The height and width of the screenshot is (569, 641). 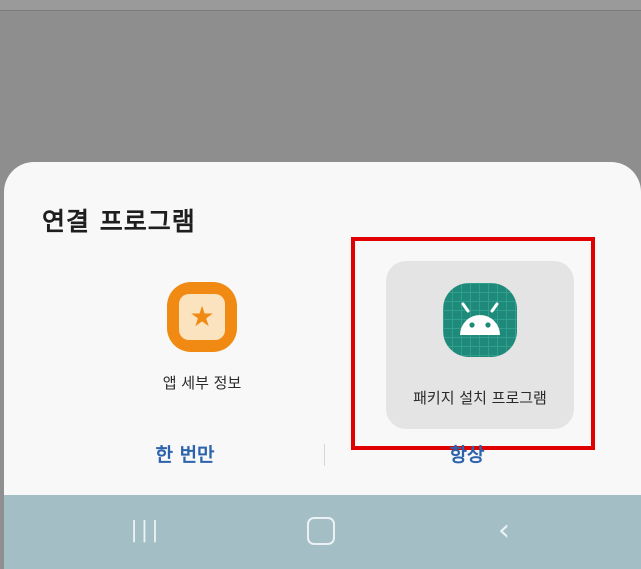 What do you see at coordinates (146, 531) in the screenshot?
I see `recent-apps-icon: |||` at bounding box center [146, 531].